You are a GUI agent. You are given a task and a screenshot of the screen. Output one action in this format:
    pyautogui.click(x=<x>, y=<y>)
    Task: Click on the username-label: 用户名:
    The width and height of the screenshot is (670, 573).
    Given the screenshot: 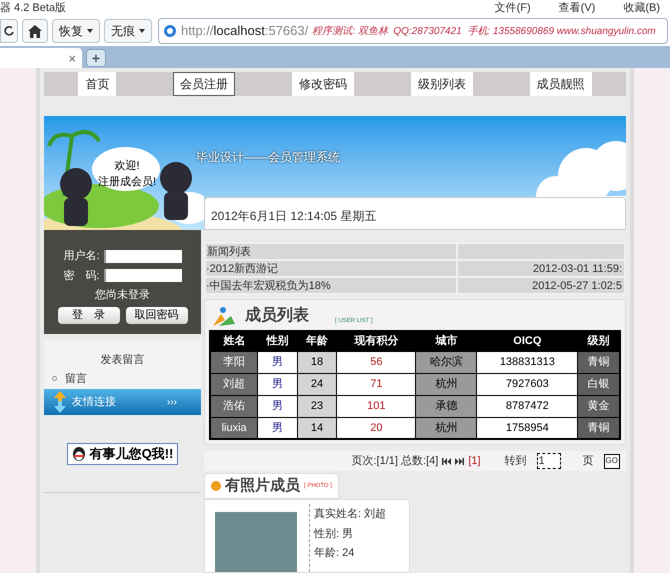 What is the action you would take?
    pyautogui.click(x=81, y=256)
    